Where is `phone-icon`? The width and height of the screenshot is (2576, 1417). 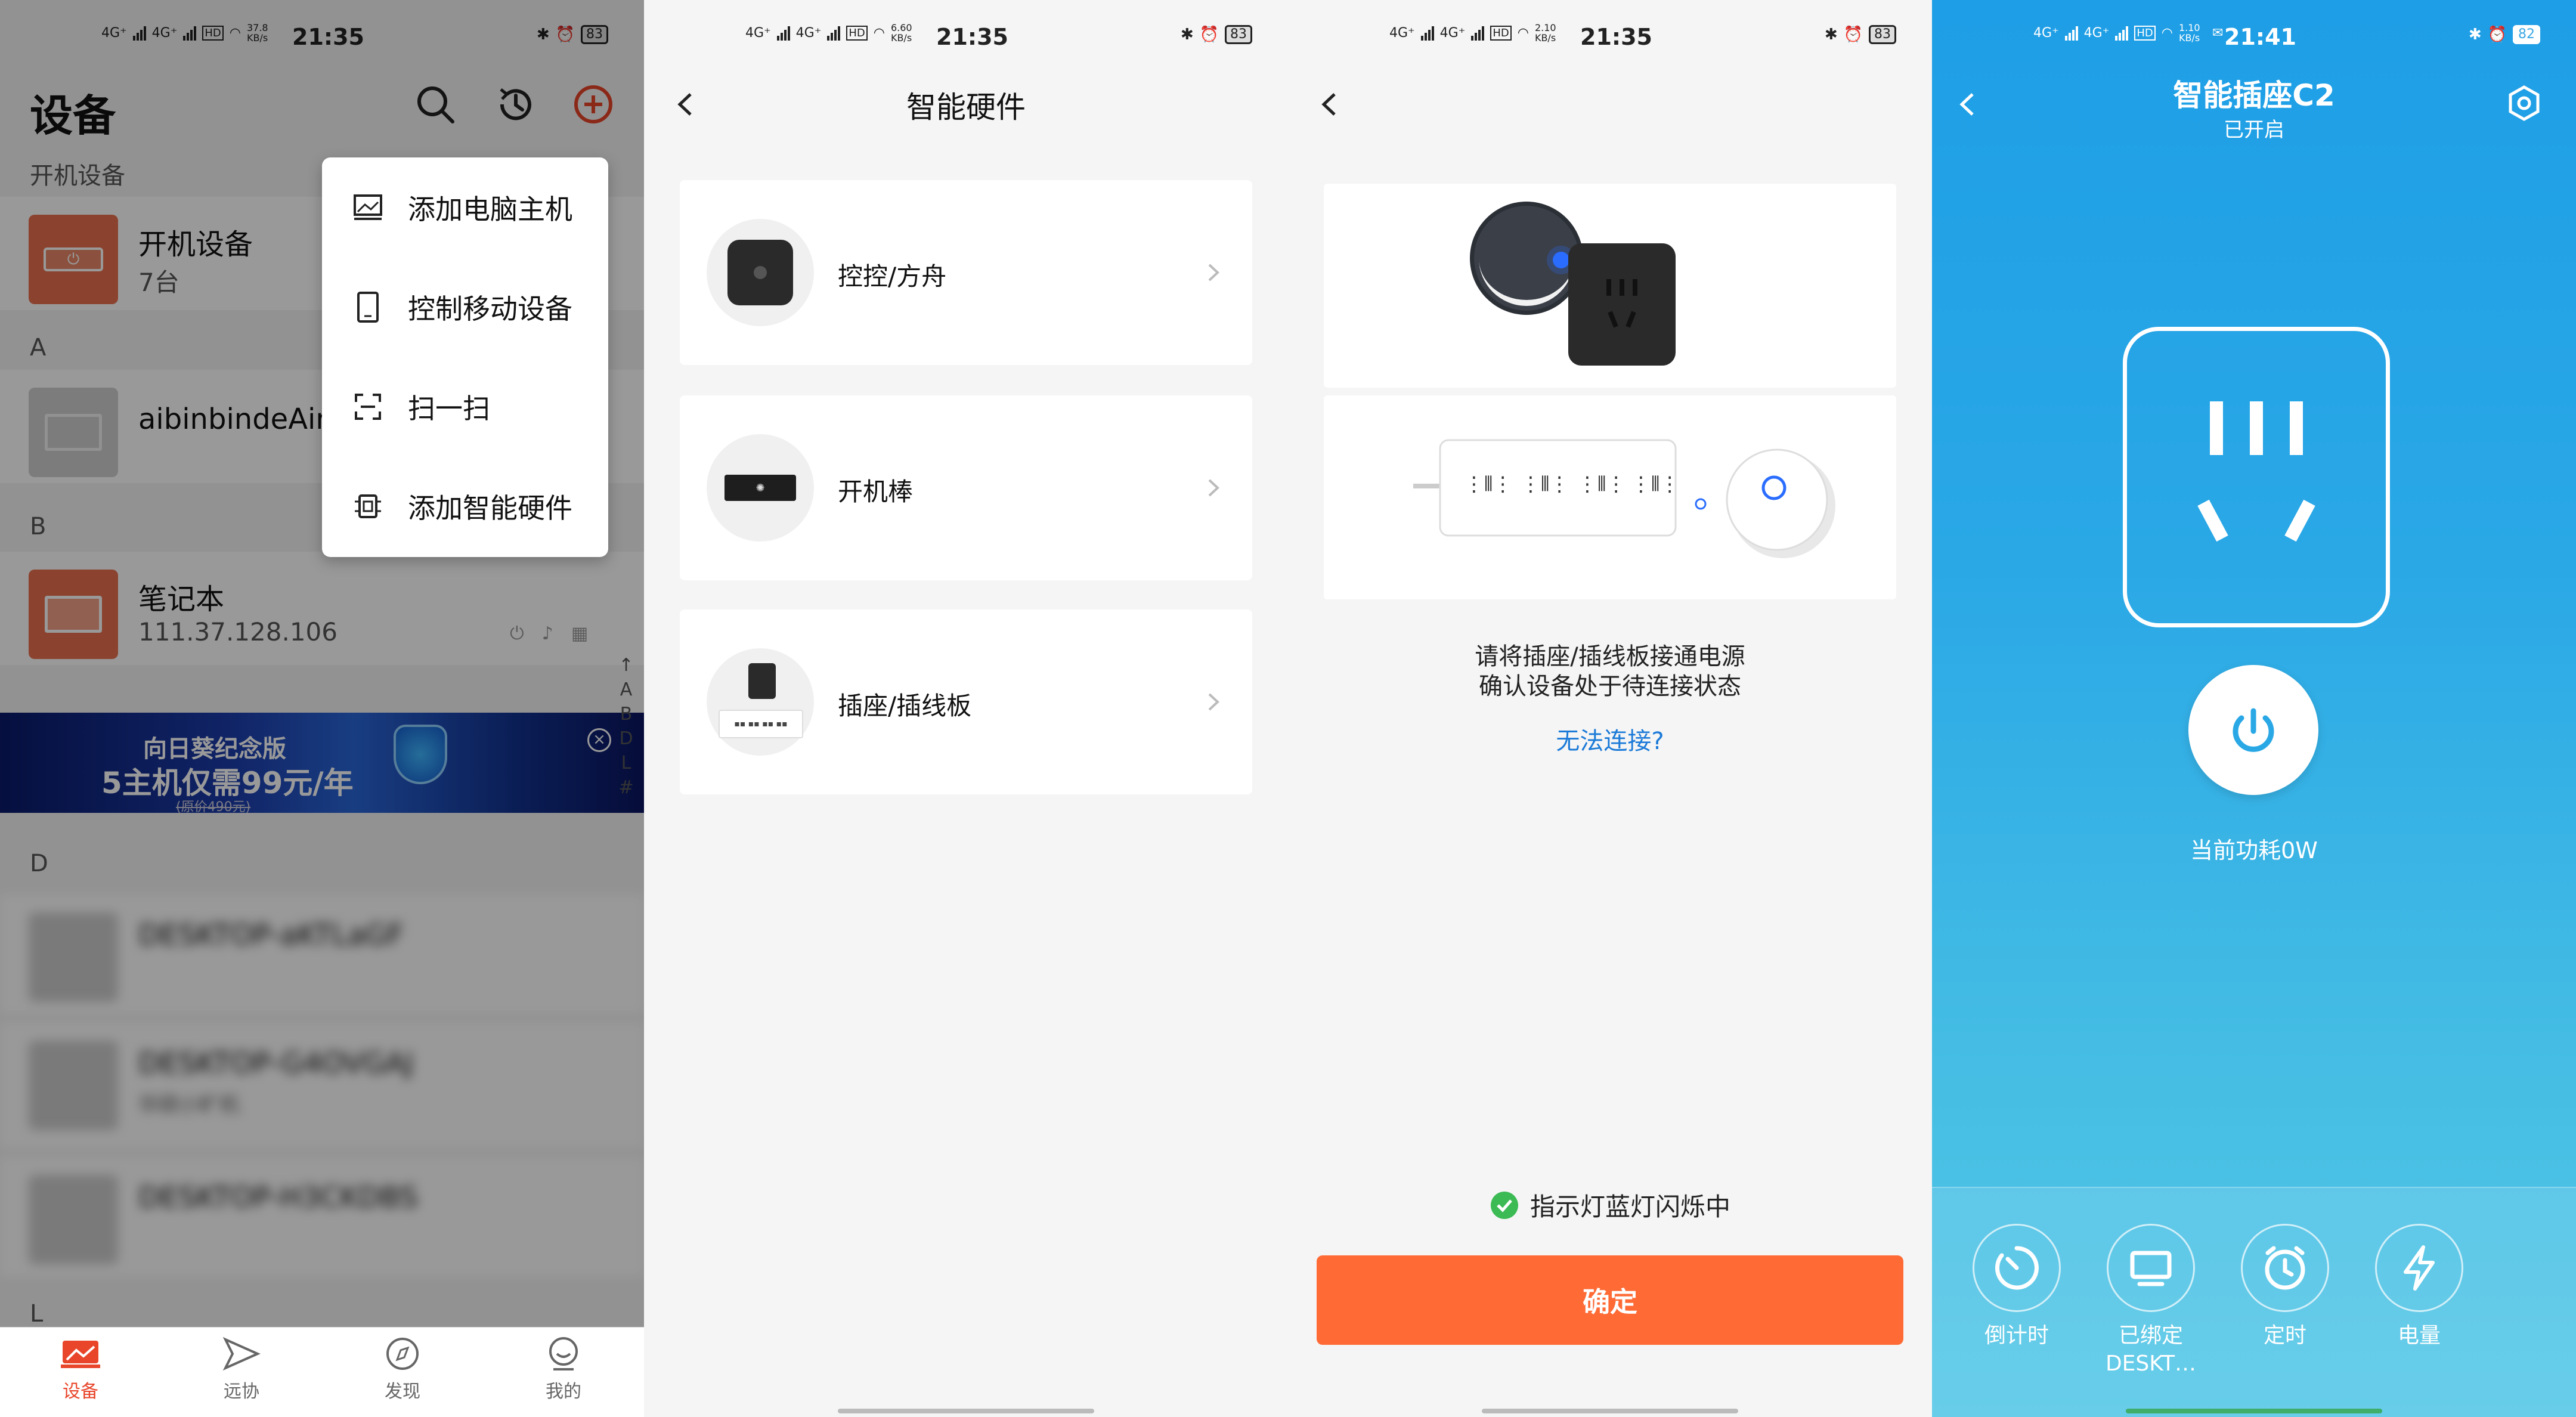
phone-icon is located at coordinates (368, 307).